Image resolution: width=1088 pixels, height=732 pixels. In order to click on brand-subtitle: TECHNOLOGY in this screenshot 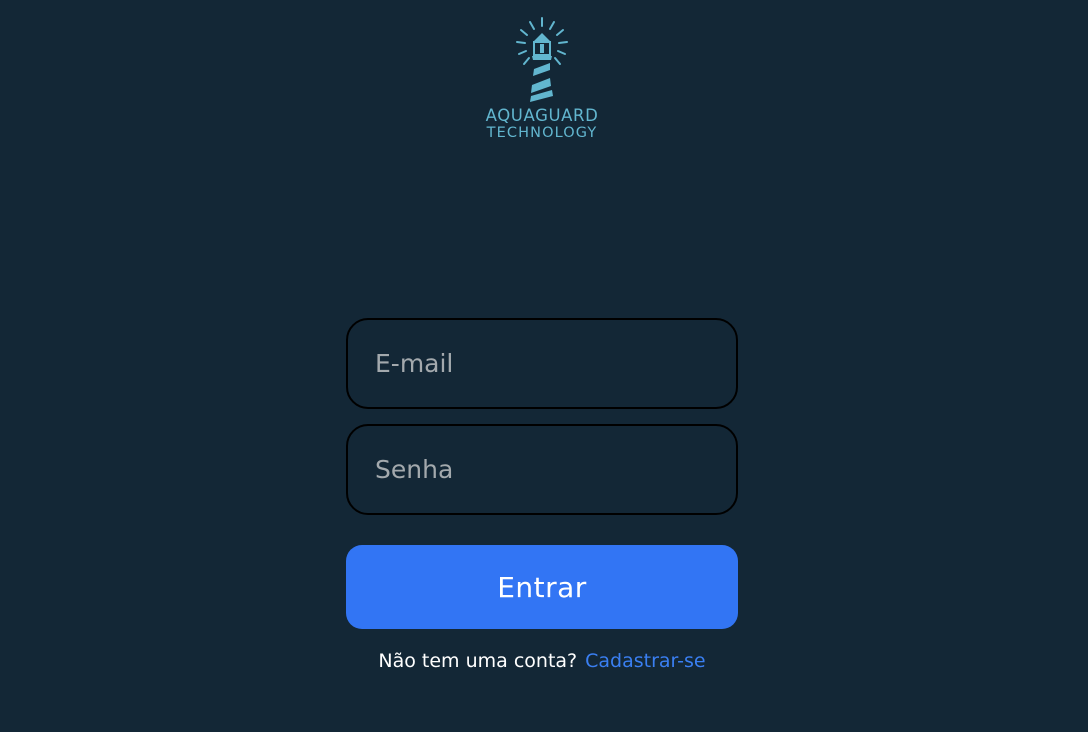, I will do `click(542, 133)`.